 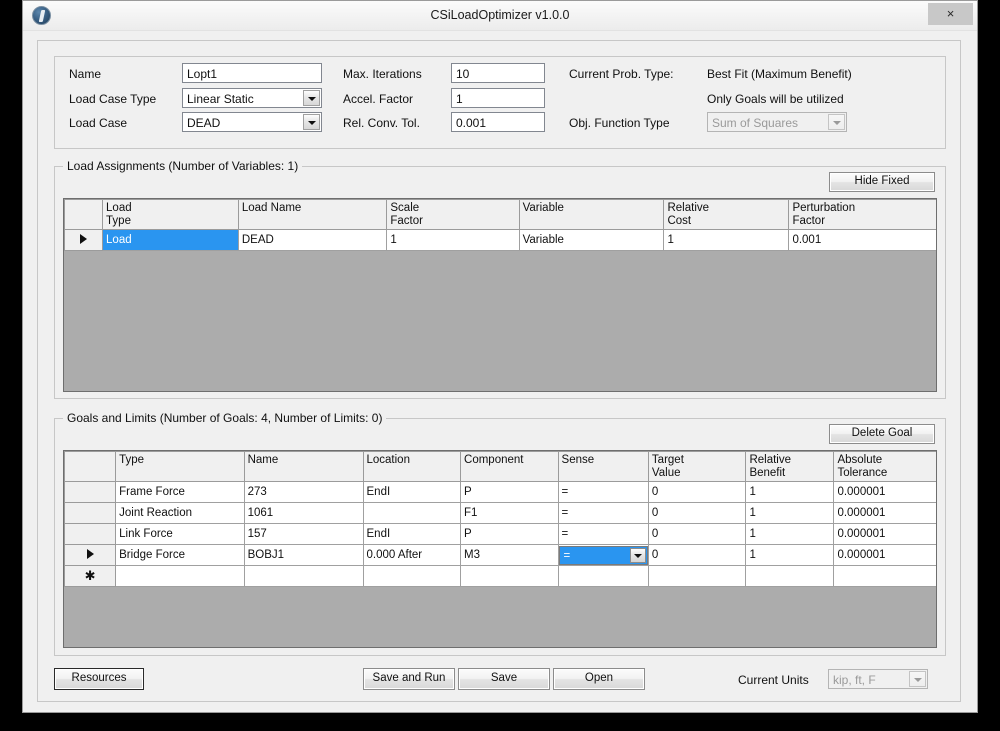 What do you see at coordinates (453, 240) in the screenshot?
I see `cell-scale-factor: 1` at bounding box center [453, 240].